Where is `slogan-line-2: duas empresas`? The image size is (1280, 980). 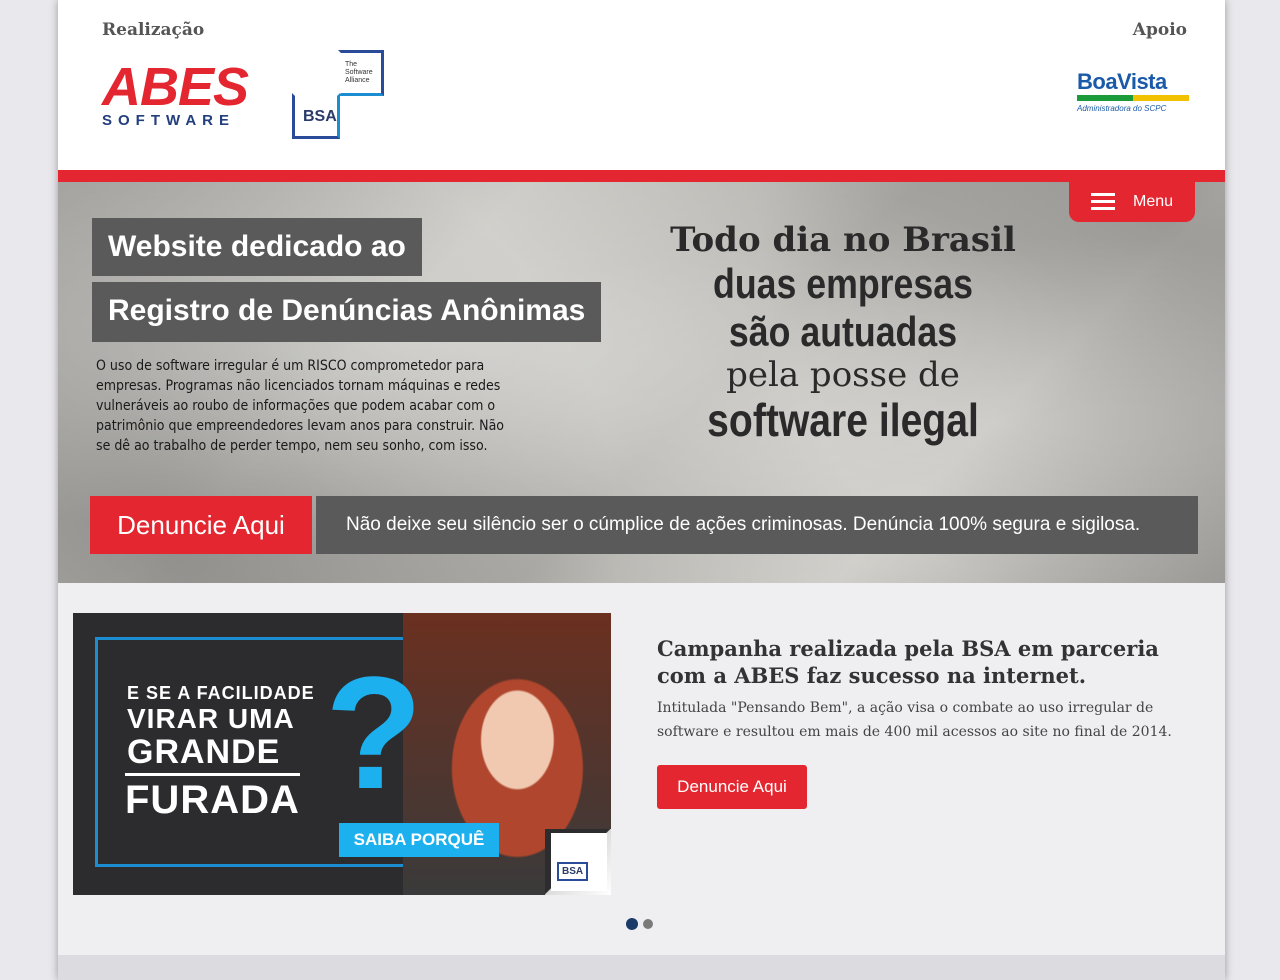
slogan-line-2: duas empresas is located at coordinates (843, 283).